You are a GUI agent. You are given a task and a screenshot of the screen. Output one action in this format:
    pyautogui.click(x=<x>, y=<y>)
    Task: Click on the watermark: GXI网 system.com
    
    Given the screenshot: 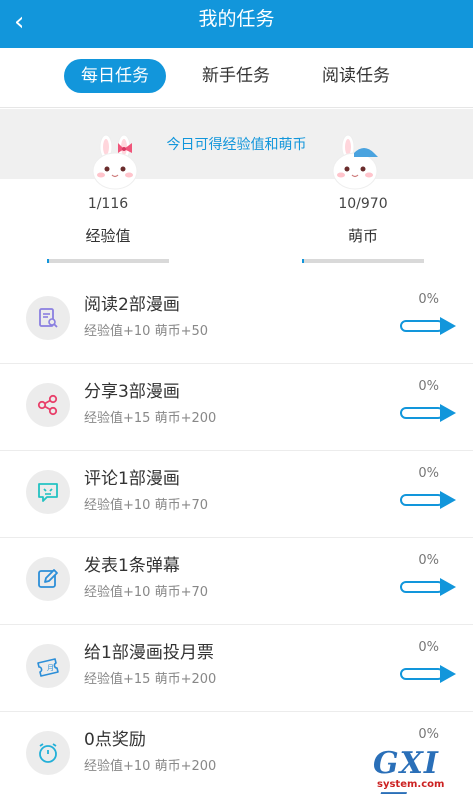 What is the action you would take?
    pyautogui.click(x=421, y=770)
    